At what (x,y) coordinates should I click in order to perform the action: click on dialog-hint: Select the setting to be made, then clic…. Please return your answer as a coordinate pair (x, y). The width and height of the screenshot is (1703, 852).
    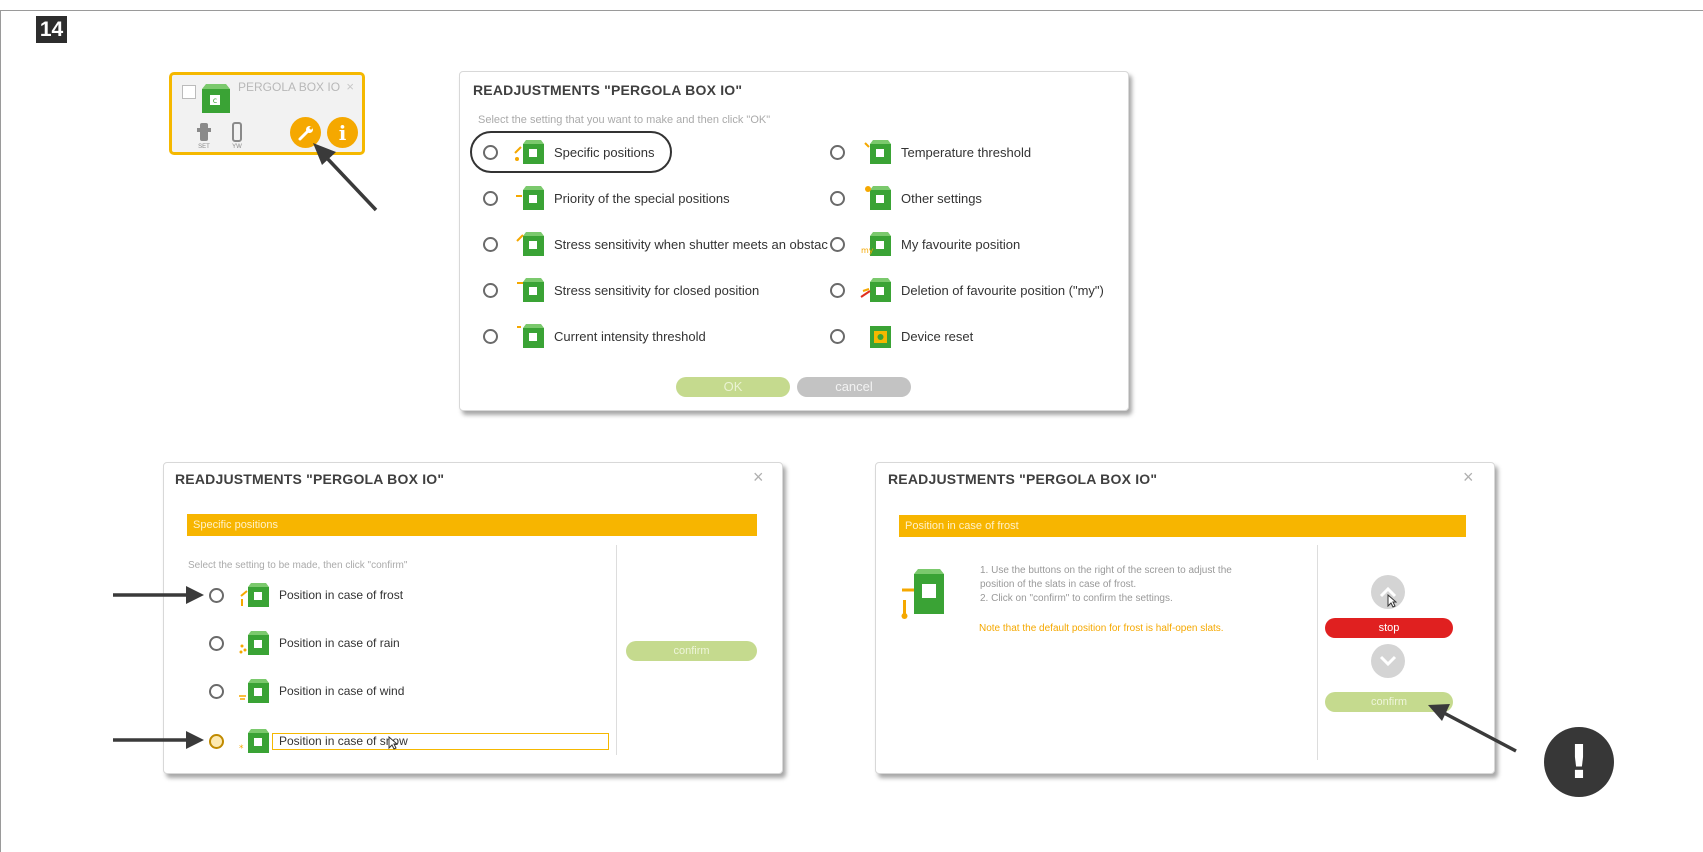
    Looking at the image, I should click on (298, 565).